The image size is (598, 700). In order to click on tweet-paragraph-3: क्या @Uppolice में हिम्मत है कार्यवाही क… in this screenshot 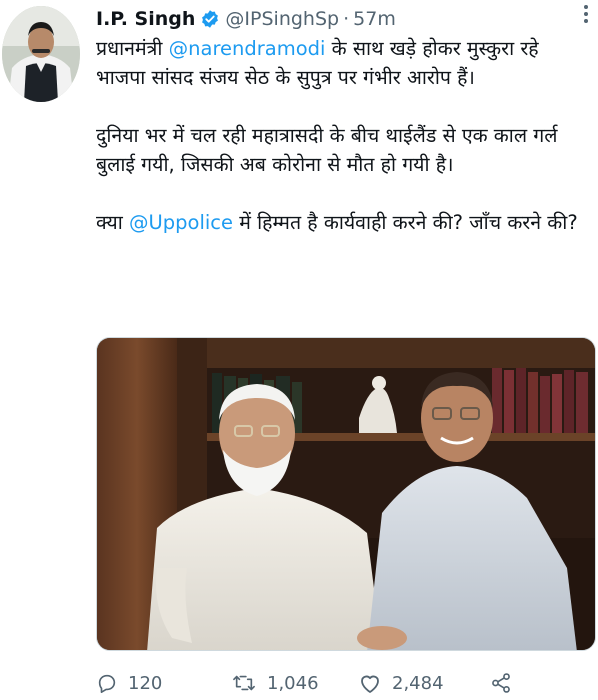, I will do `click(343, 222)`.